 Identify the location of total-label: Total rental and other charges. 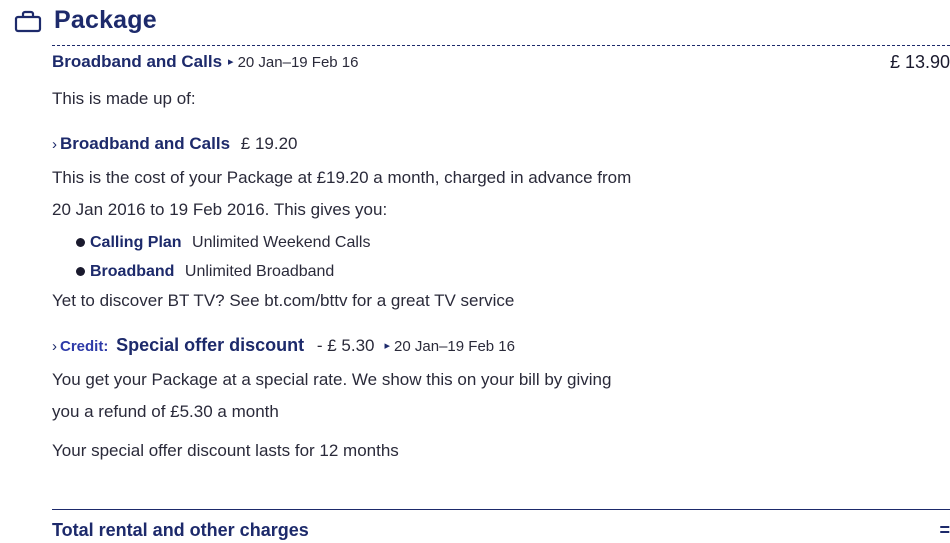
(180, 530).